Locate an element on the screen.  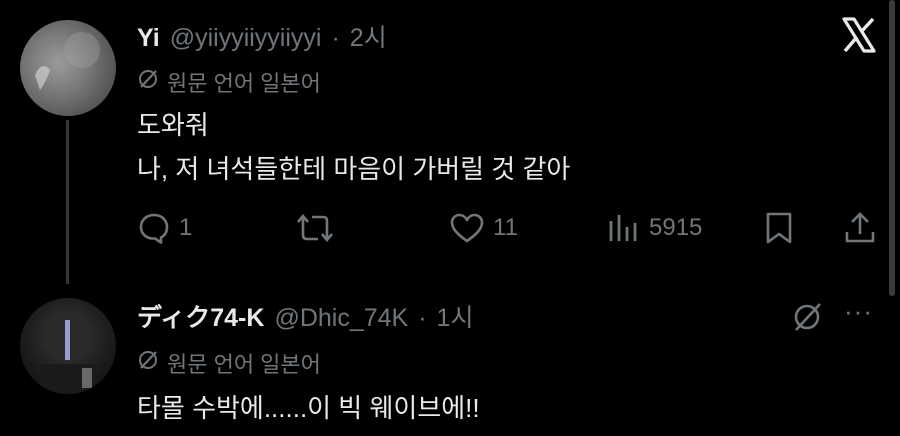
like-button: 11 is located at coordinates (483, 228).